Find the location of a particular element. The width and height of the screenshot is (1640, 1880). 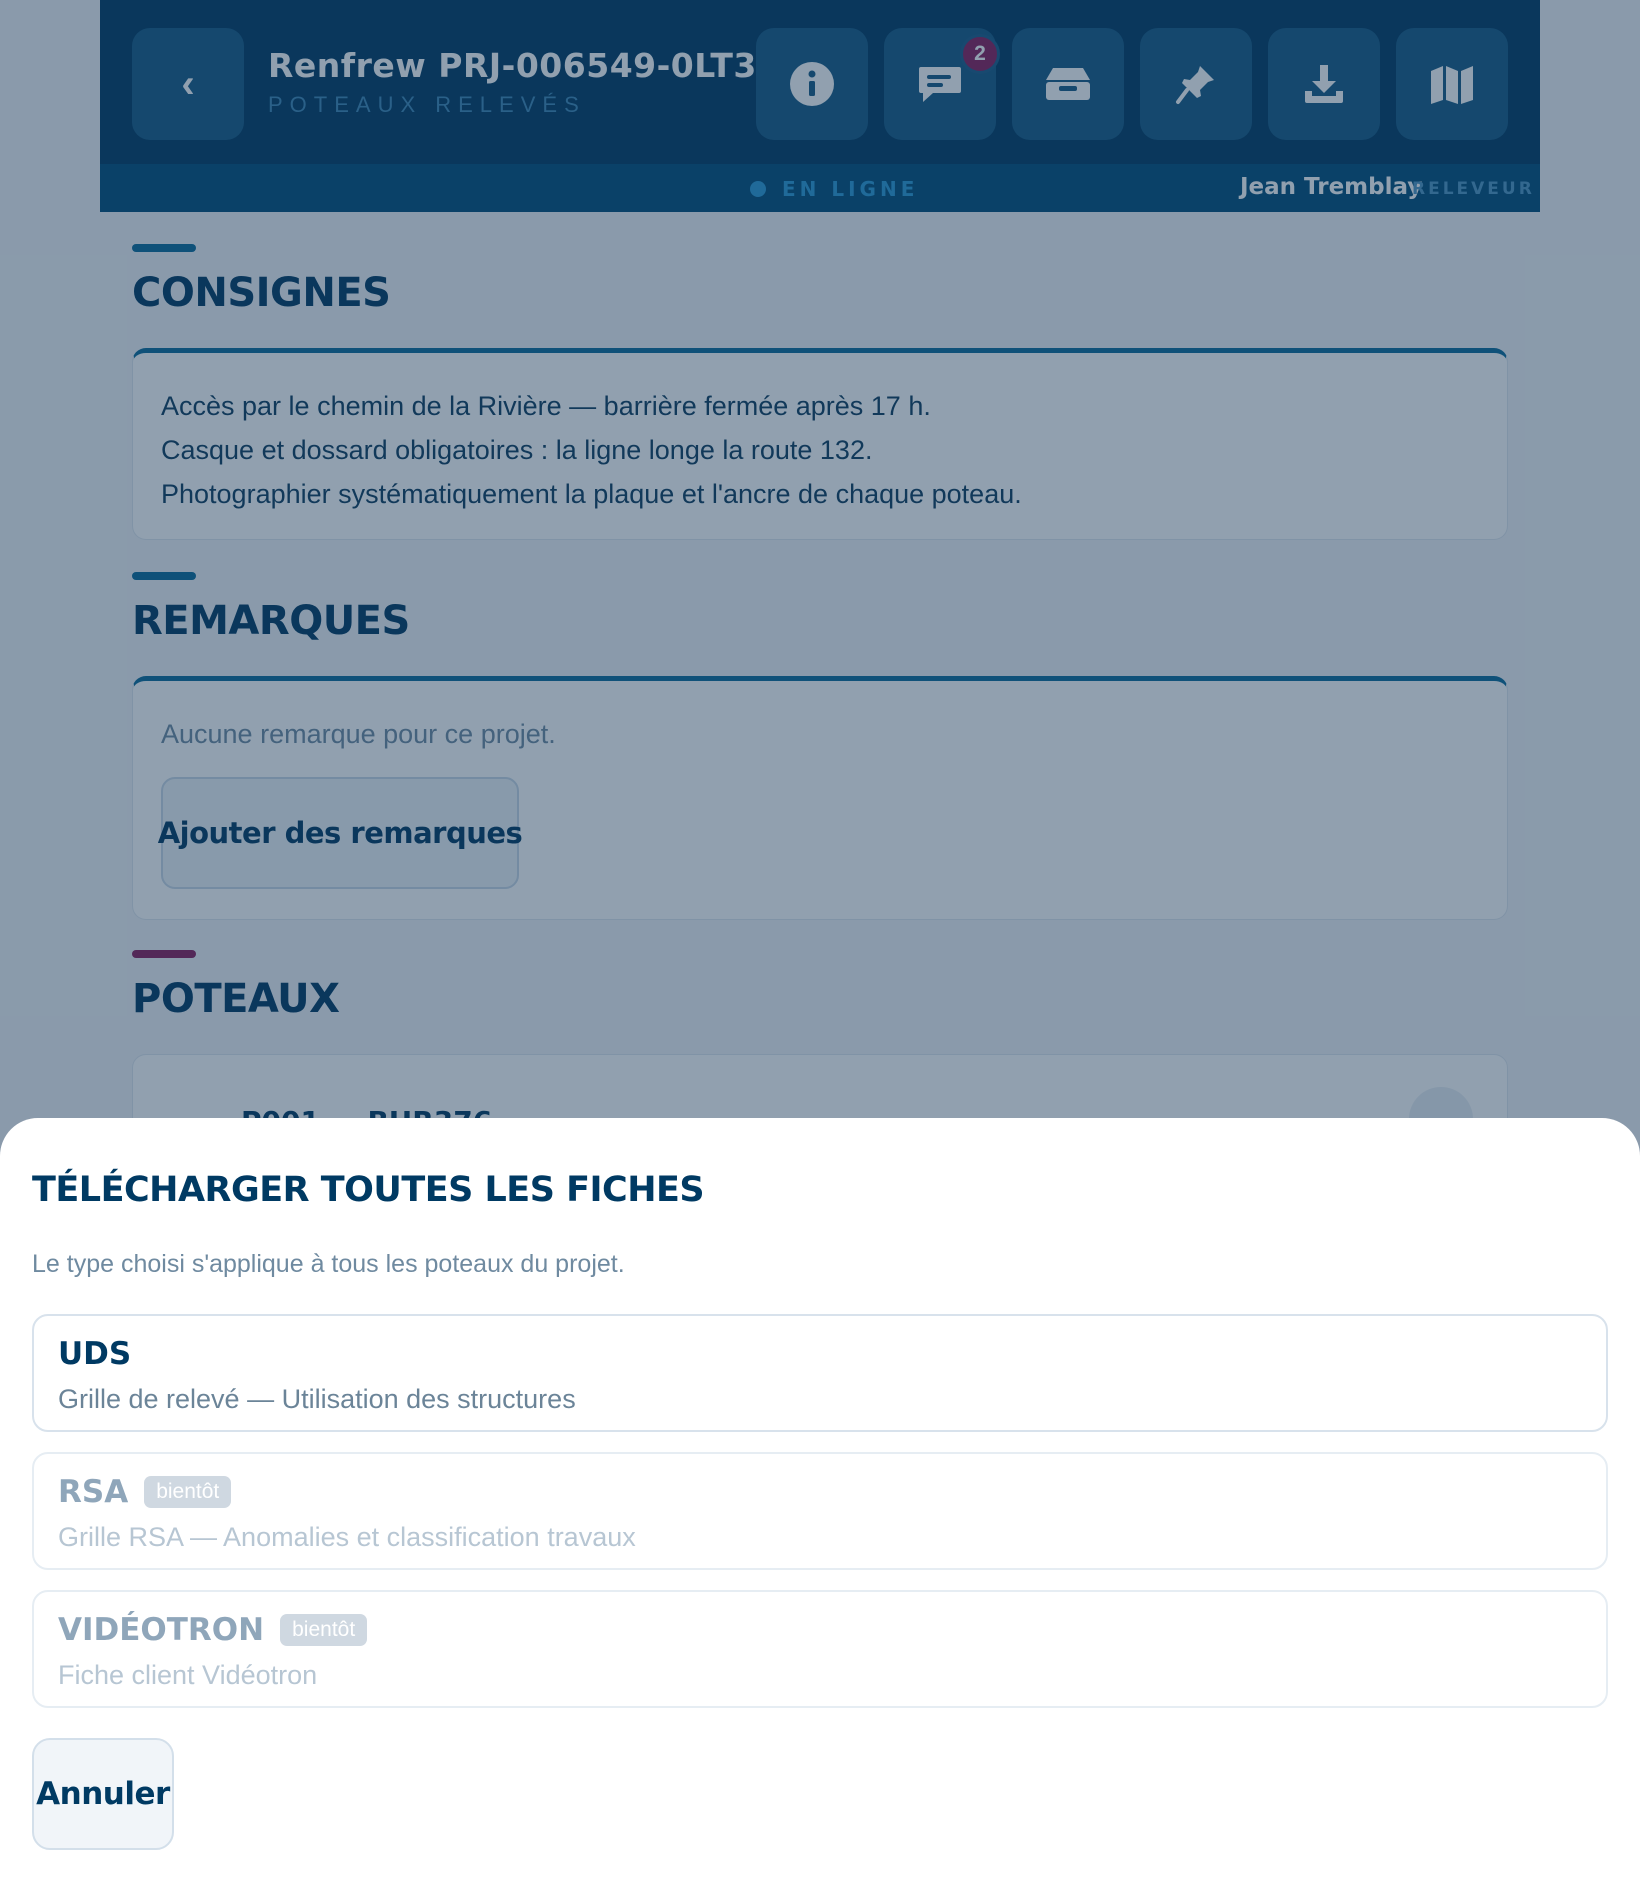

option-name: UDS is located at coordinates (94, 1354).